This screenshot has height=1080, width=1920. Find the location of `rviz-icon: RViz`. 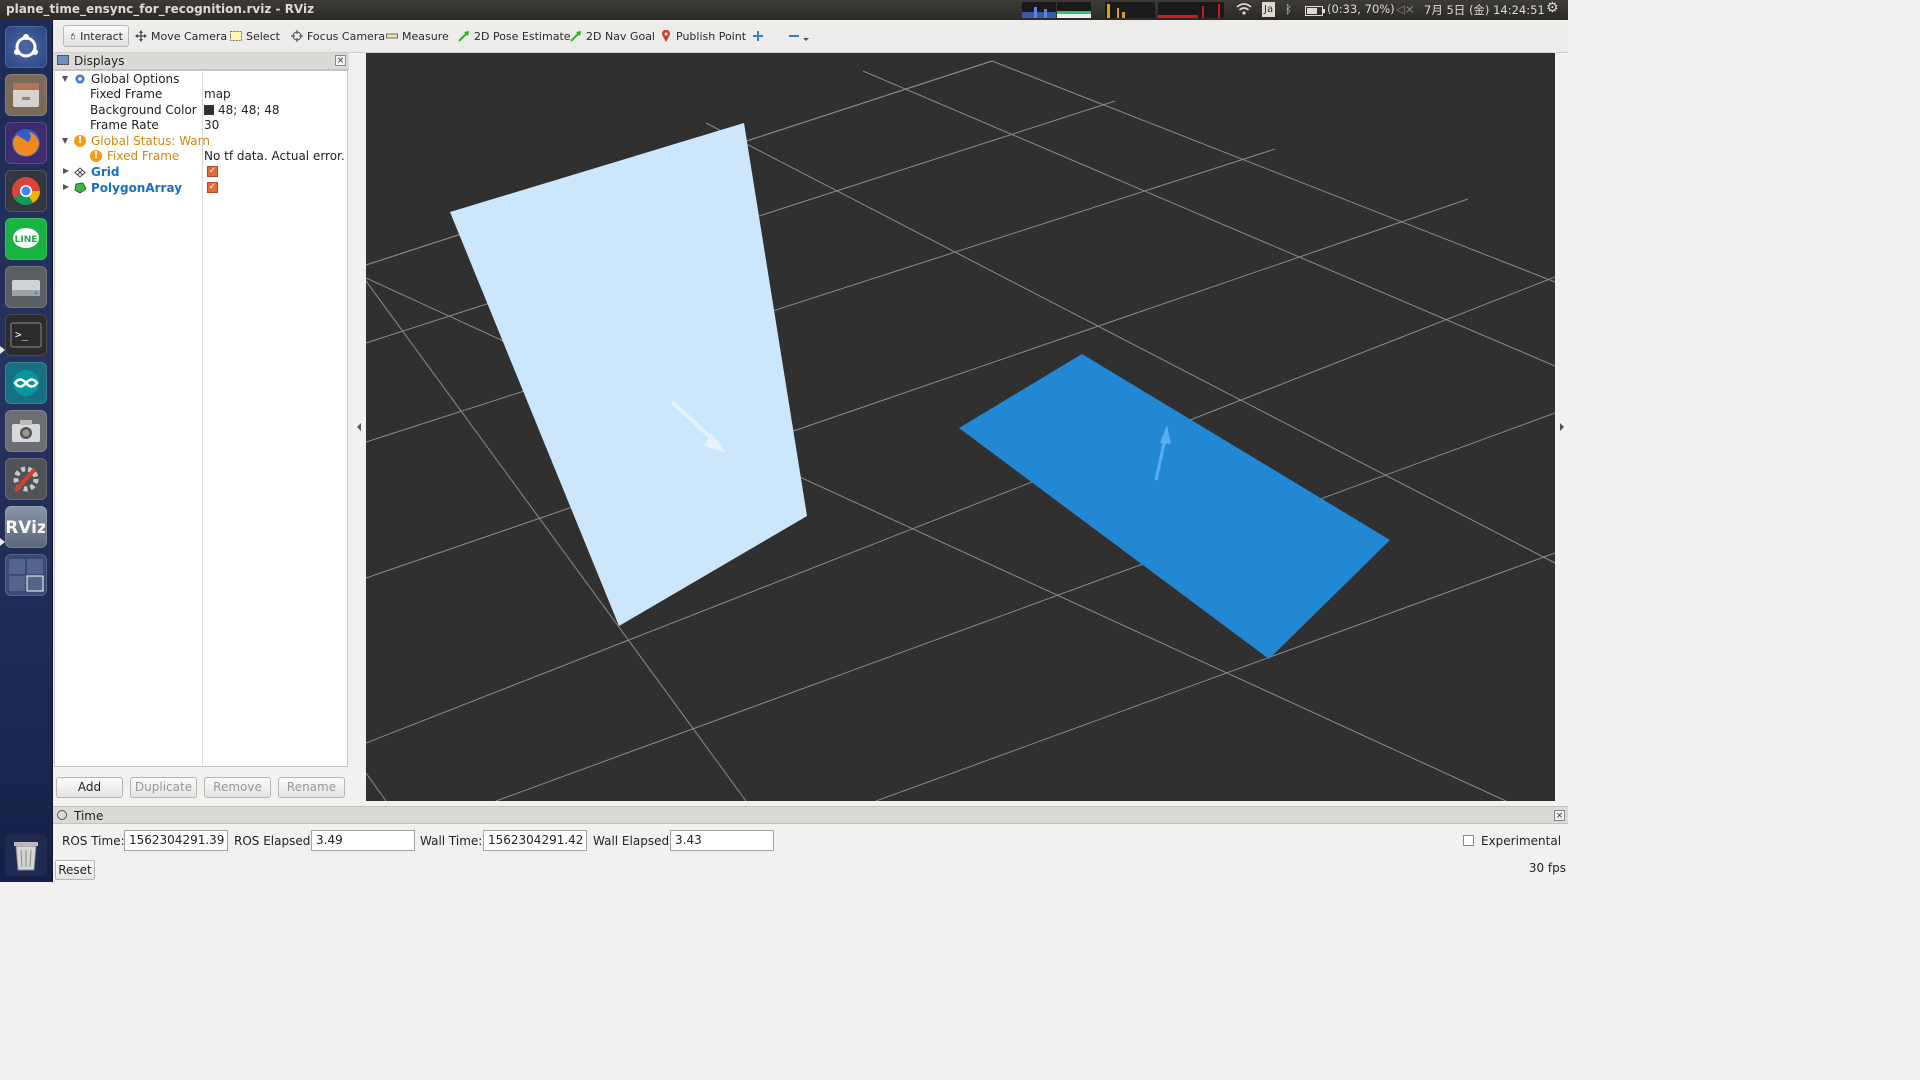

rviz-icon: RViz is located at coordinates (26, 527).